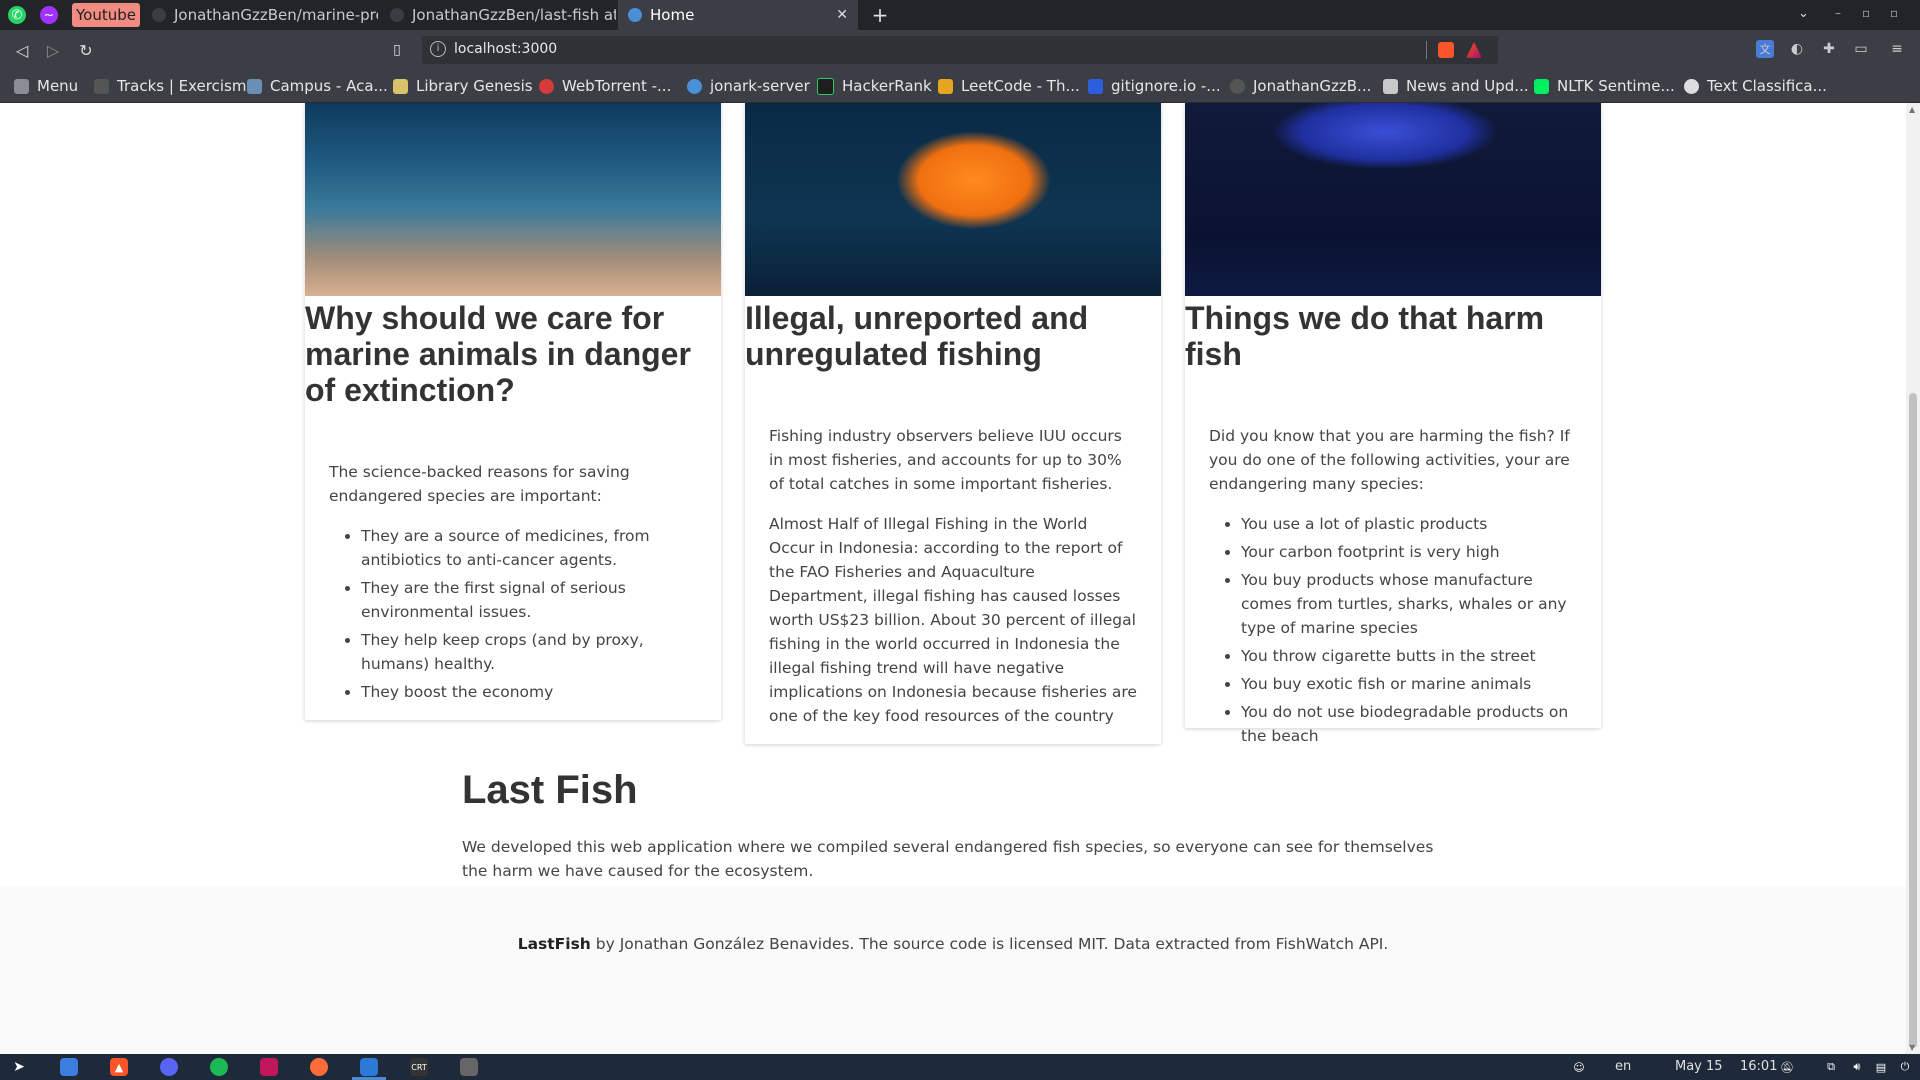  What do you see at coordinates (546, 86) in the screenshot?
I see `webtorrent-icon` at bounding box center [546, 86].